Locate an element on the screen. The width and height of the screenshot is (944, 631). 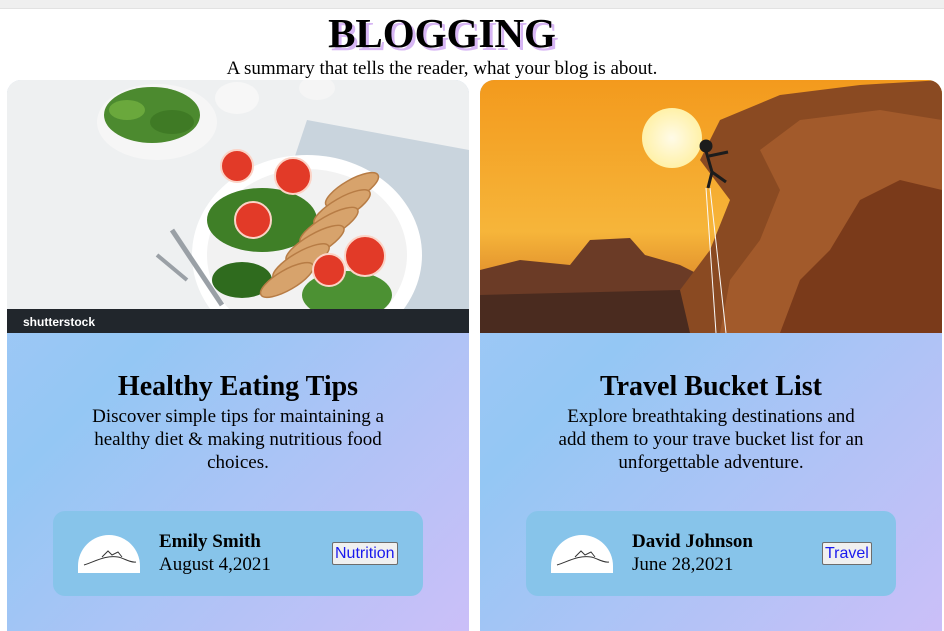
tag-button-travel: Travel is located at coordinates (847, 553).